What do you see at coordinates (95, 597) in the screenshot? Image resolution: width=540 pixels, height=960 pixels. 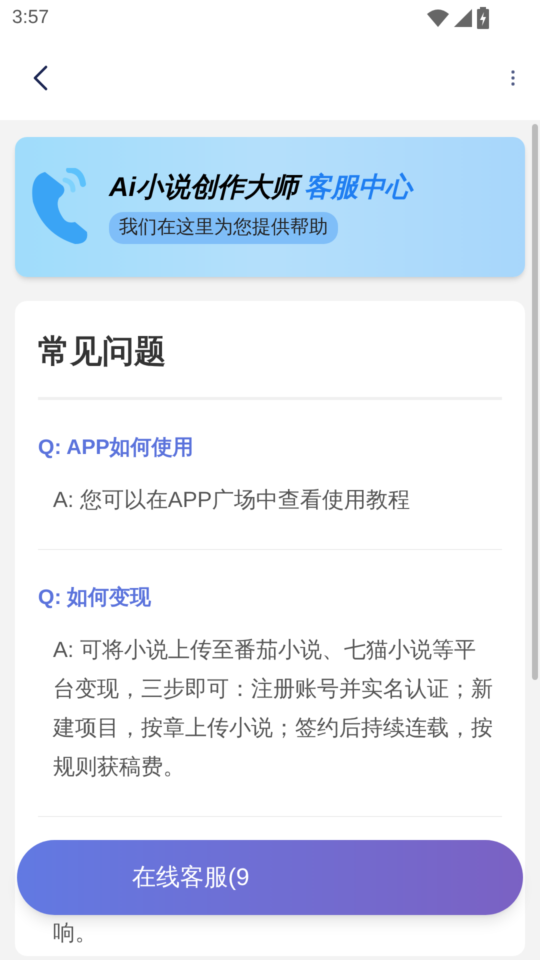 I see `faq-question: Q: 如何变现` at bounding box center [95, 597].